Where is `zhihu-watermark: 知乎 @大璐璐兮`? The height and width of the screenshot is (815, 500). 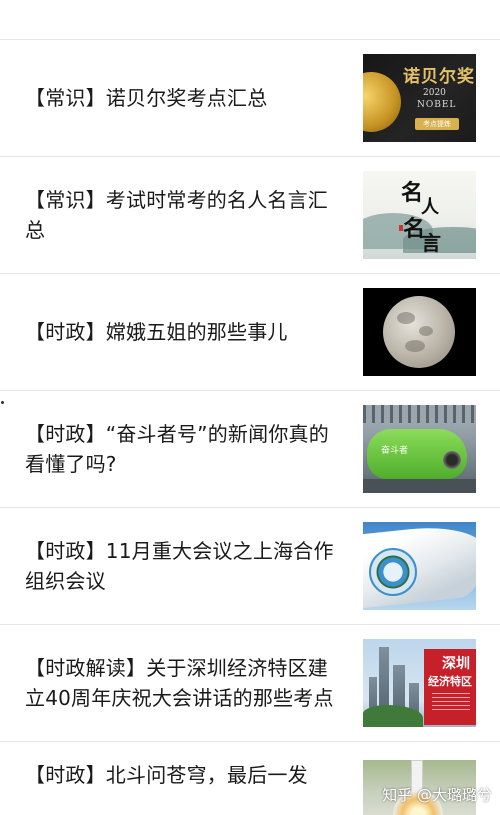 zhihu-watermark: 知乎 @大璐璐兮 is located at coordinates (437, 795).